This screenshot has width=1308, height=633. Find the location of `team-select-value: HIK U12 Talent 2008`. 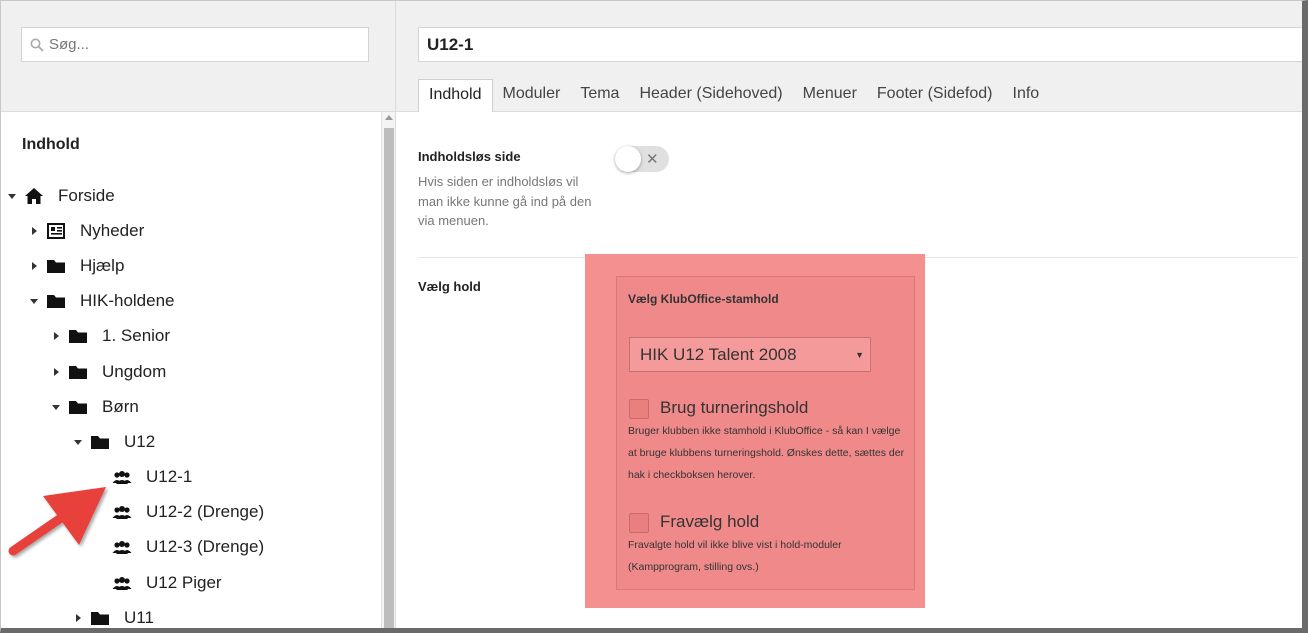

team-select-value: HIK U12 Talent 2008 is located at coordinates (718, 354).